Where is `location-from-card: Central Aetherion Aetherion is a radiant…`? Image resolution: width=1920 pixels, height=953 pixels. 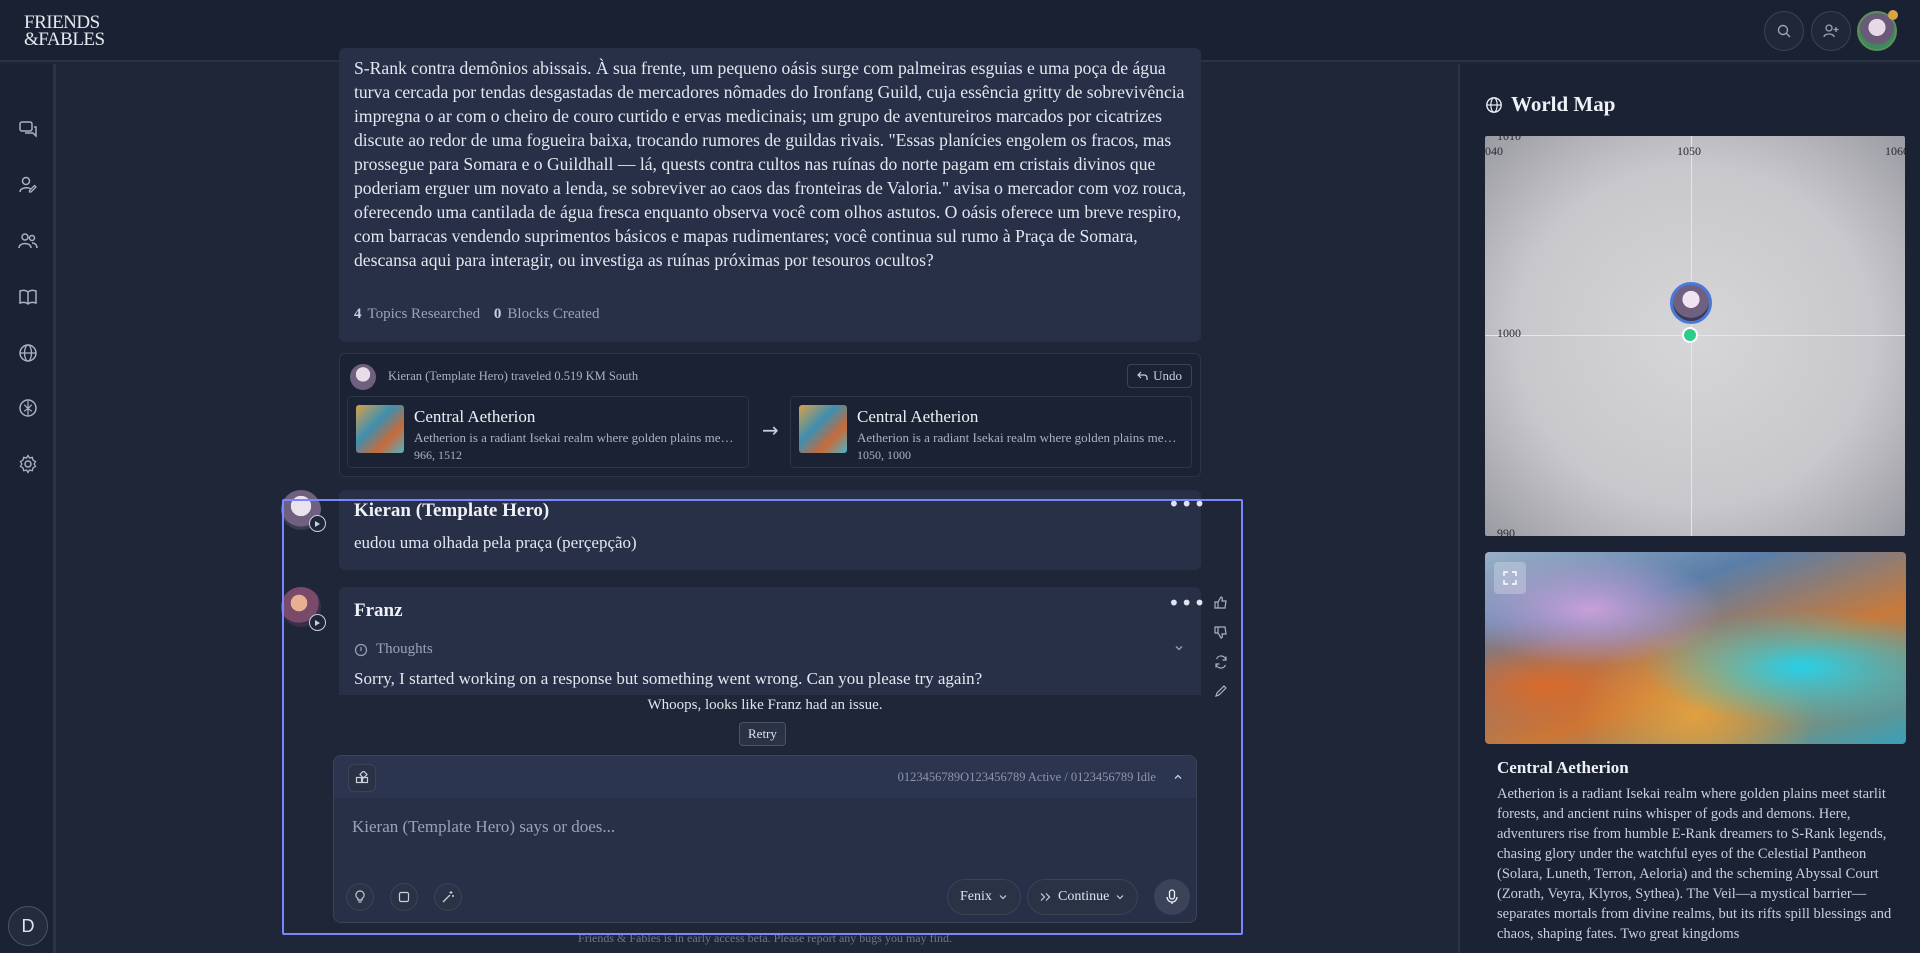 location-from-card: Central Aetherion Aetherion is a radiant… is located at coordinates (548, 432).